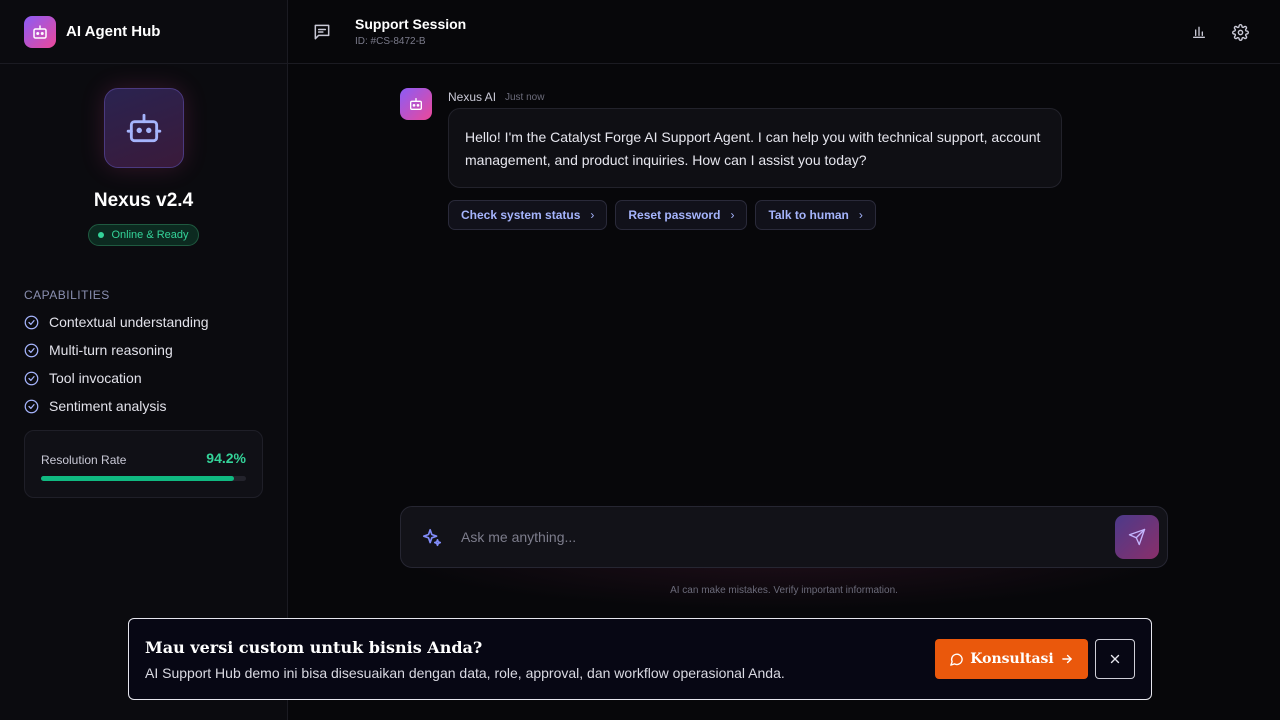 The width and height of the screenshot is (1280, 720). I want to click on capability-item: Contextual understanding, so click(155, 322).